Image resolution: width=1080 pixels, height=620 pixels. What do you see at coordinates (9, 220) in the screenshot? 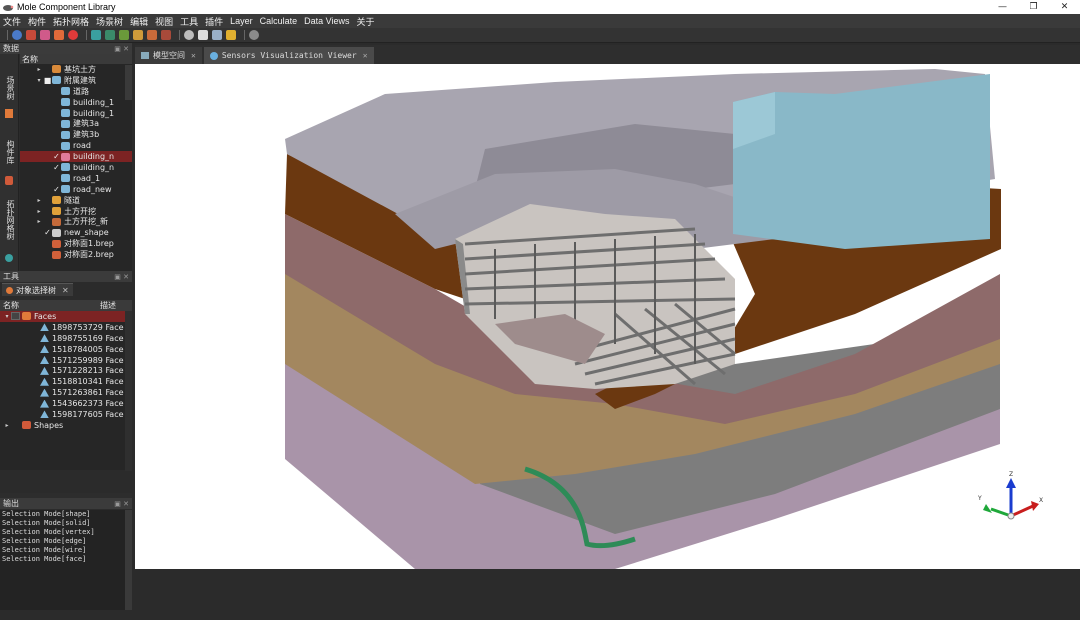
I see `vtab-topology-mesh-tree: 拓扑网格树` at bounding box center [9, 220].